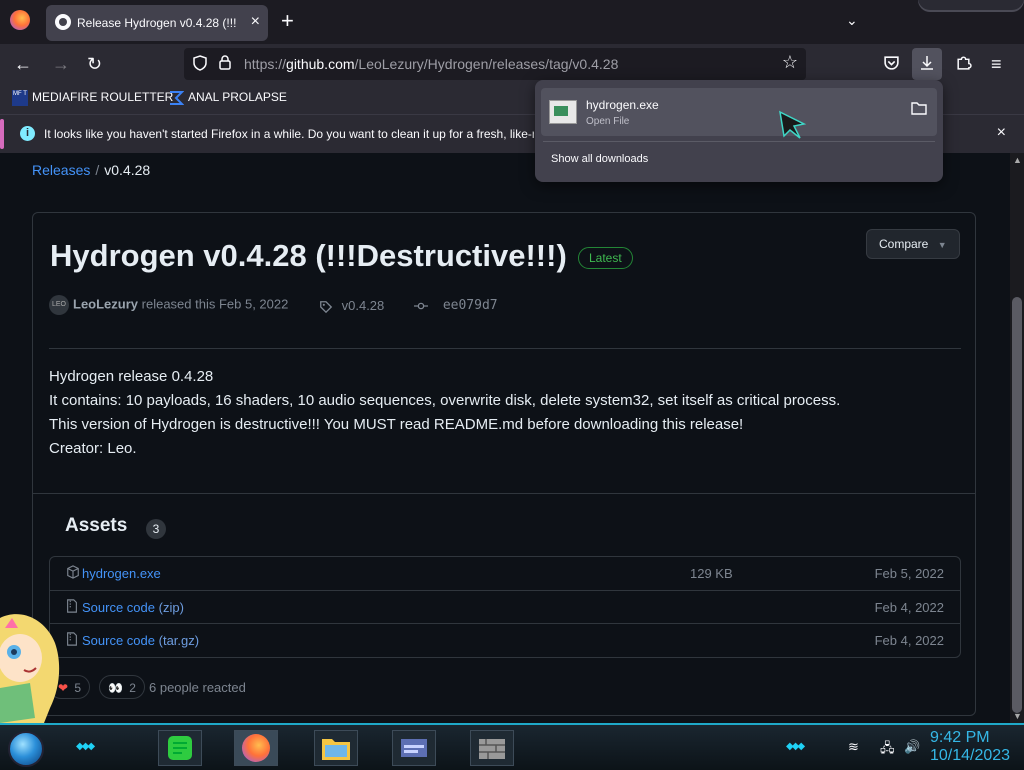 The width and height of the screenshot is (1024, 770). I want to click on desktop-character-art, so click(31, 665).